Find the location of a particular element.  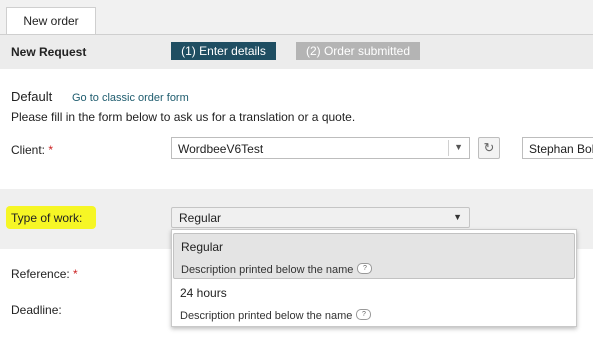

client-select: WordbeeV6Test ▼ is located at coordinates (320, 148).